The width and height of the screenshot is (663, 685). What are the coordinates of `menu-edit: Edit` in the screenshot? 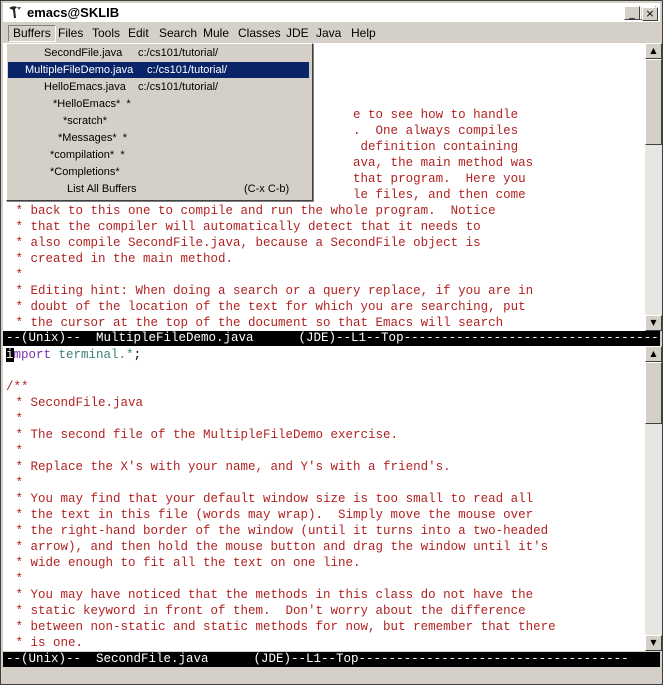 It's located at (138, 33).